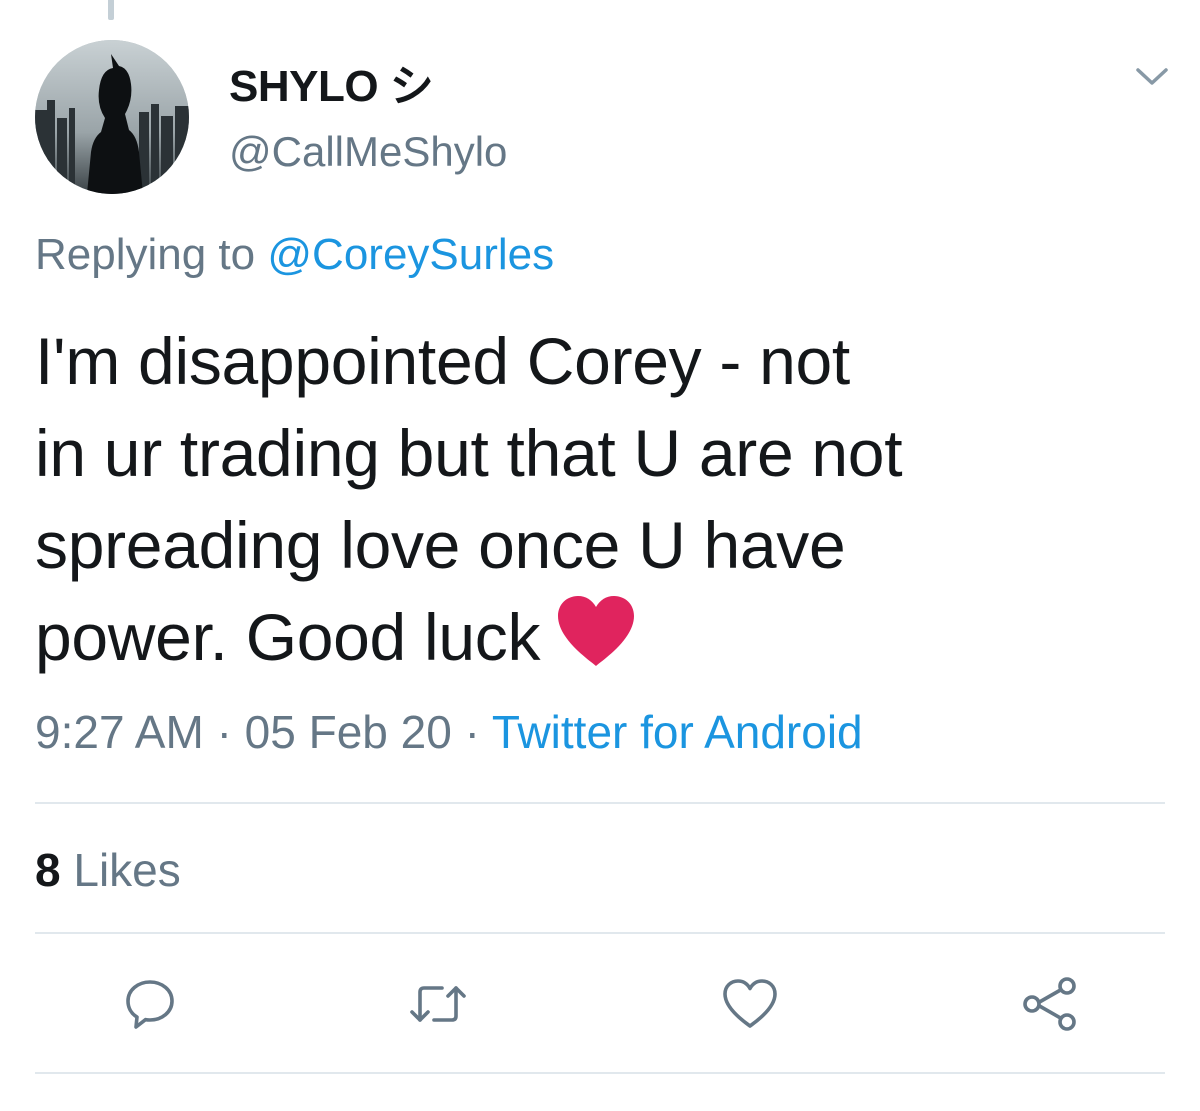 The width and height of the screenshot is (1200, 1111). I want to click on reply-icon, so click(150, 1004).